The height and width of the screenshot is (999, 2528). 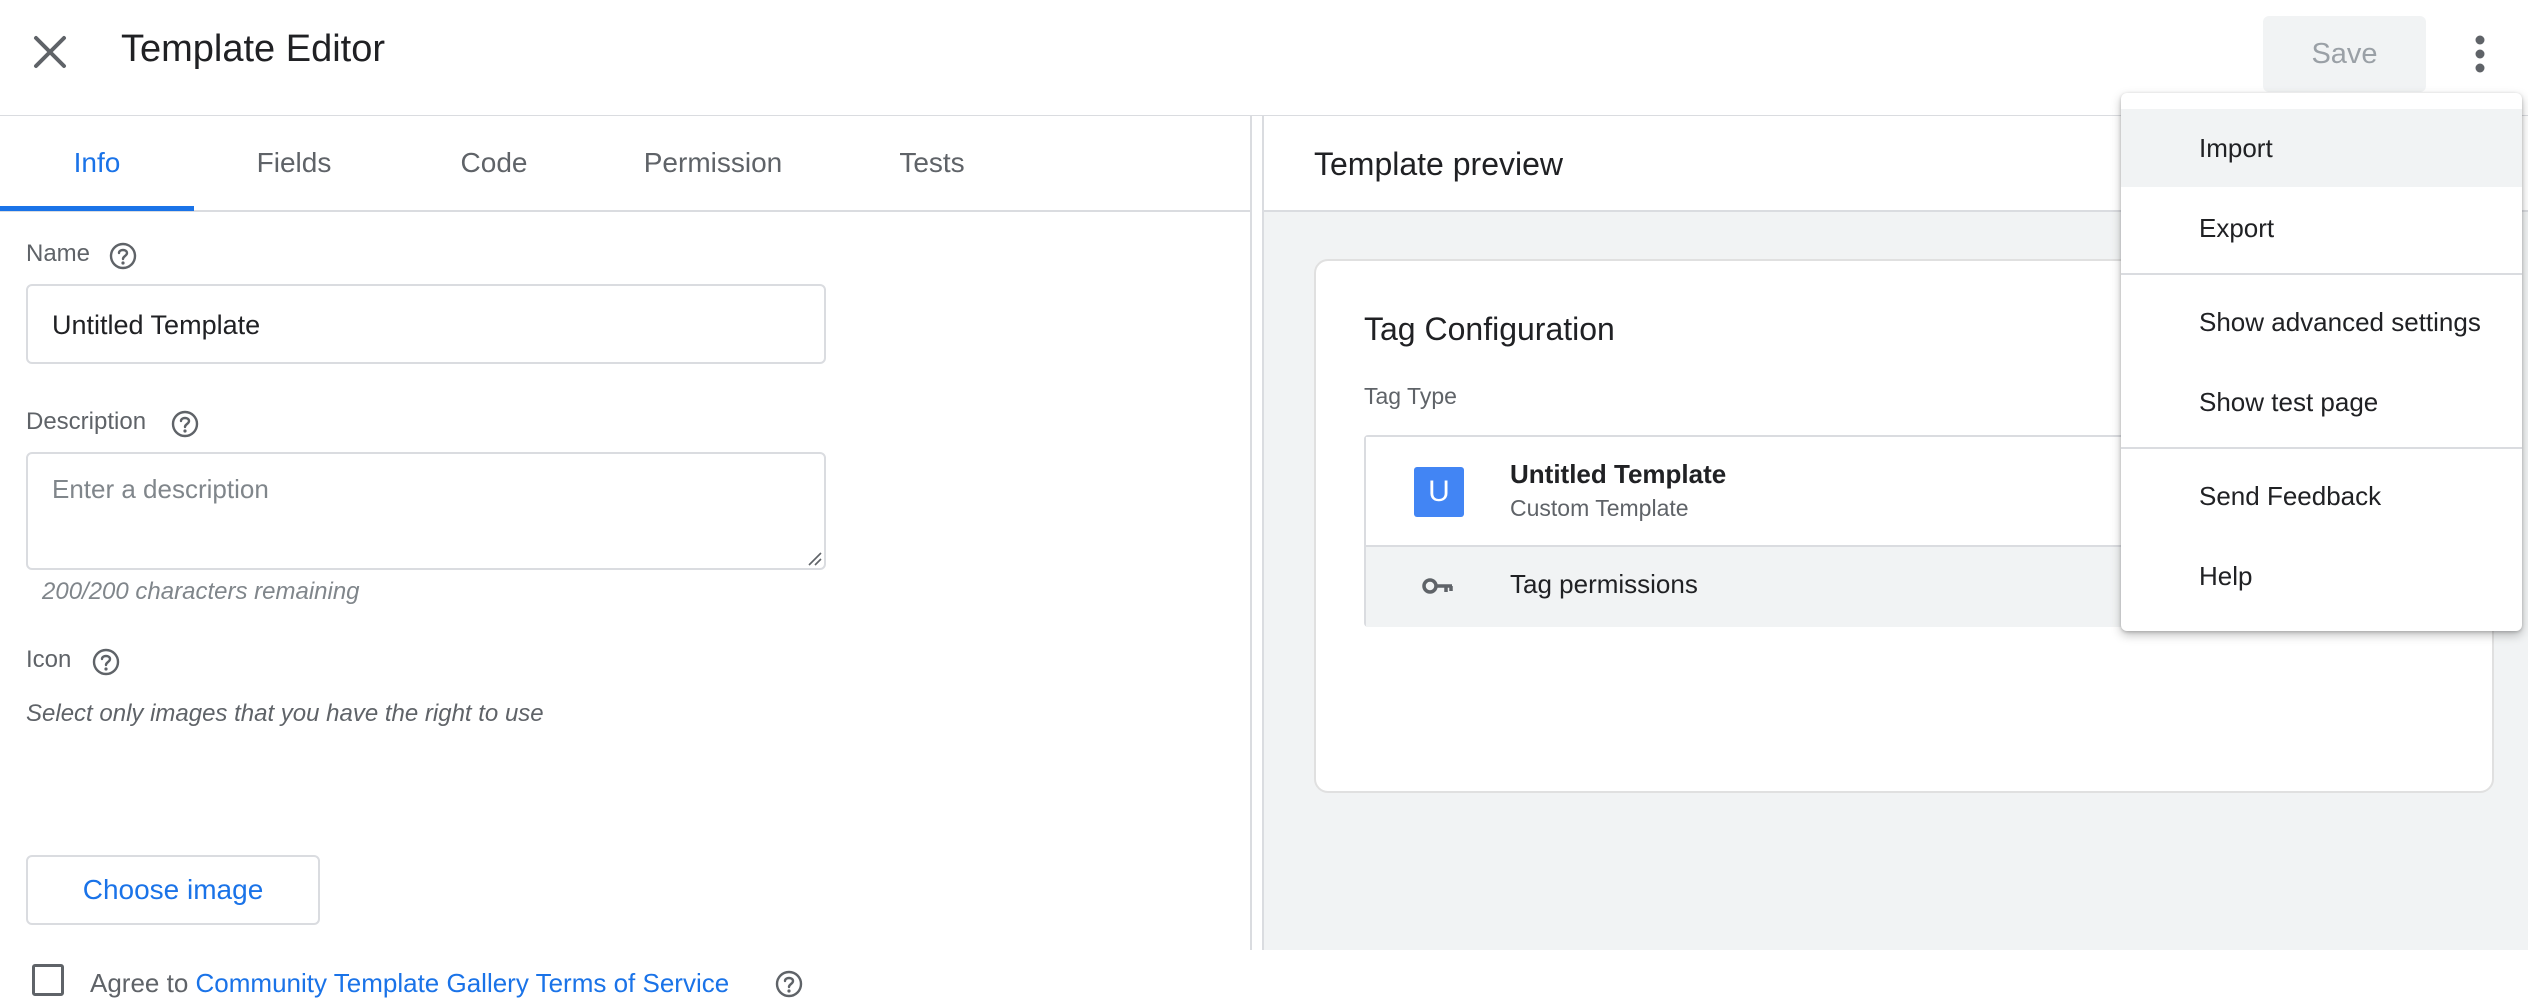 I want to click on menu-item-show-advanced-settings: Show advanced settings, so click(x=2321, y=322).